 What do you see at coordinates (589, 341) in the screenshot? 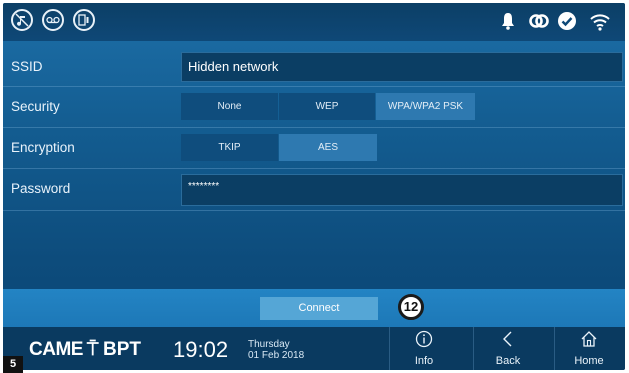
I see `home-icon` at bounding box center [589, 341].